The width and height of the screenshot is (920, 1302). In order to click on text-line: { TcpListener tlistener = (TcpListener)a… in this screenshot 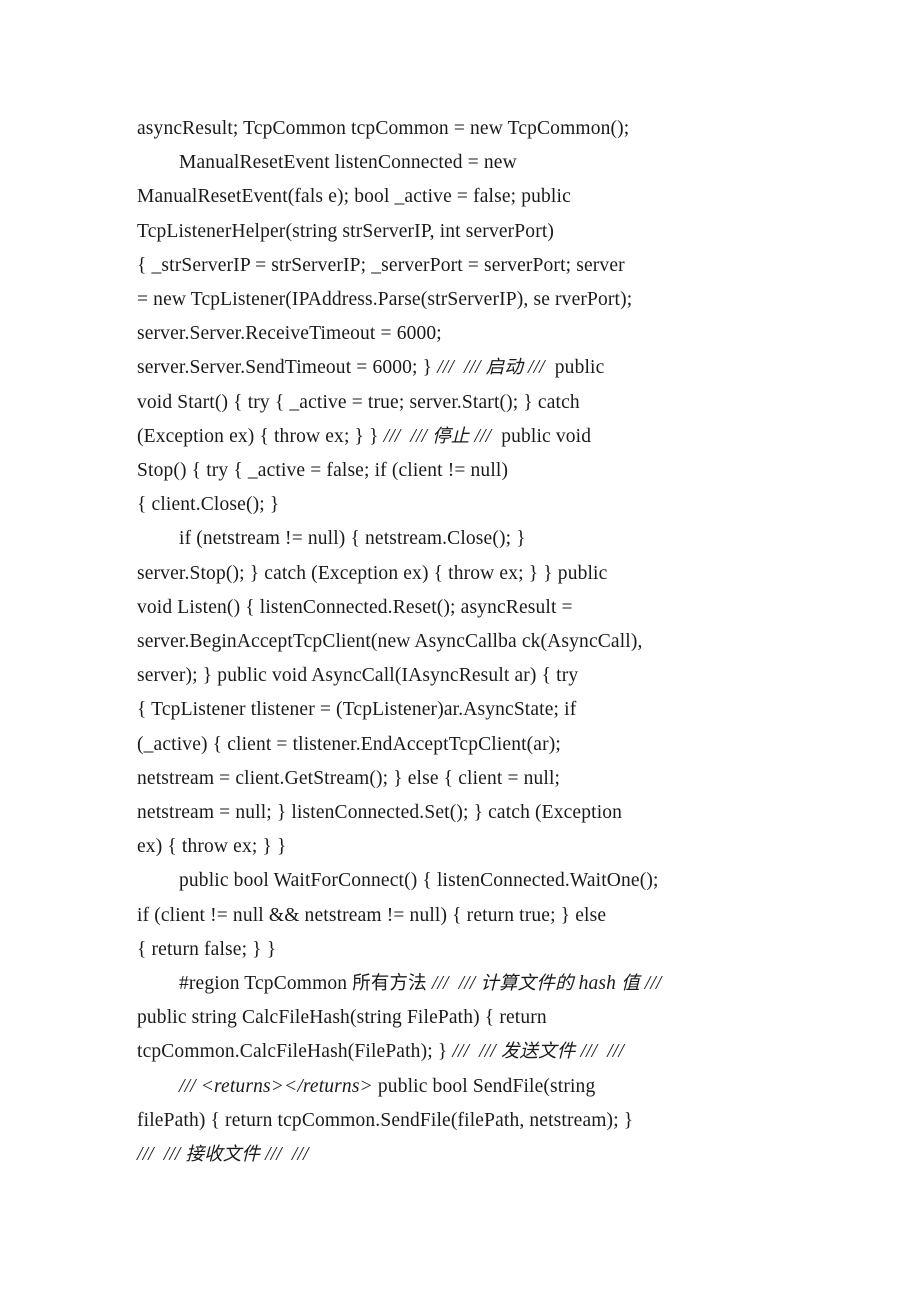, I will do `click(477, 710)`.